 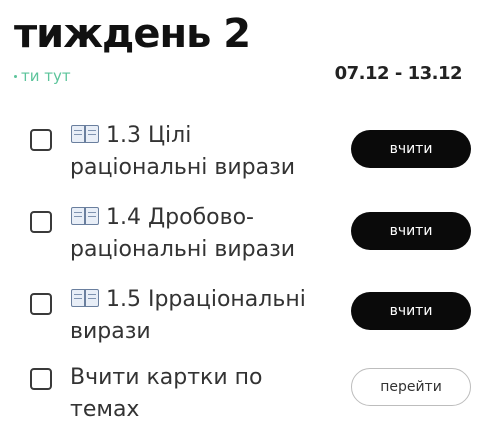 I want to click on task-title-line2: темах, so click(x=105, y=409).